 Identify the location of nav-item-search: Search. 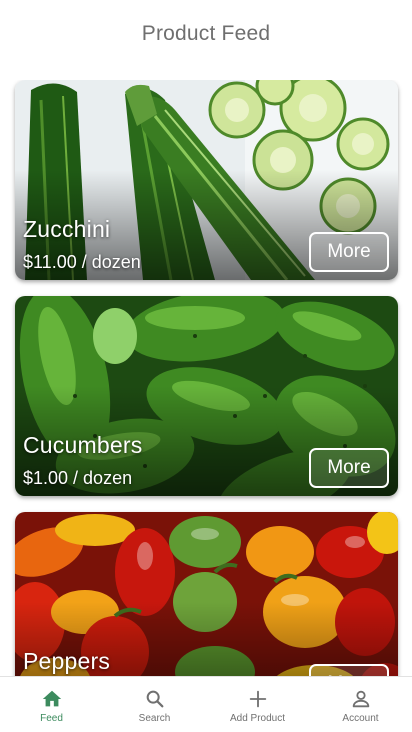
(154, 704).